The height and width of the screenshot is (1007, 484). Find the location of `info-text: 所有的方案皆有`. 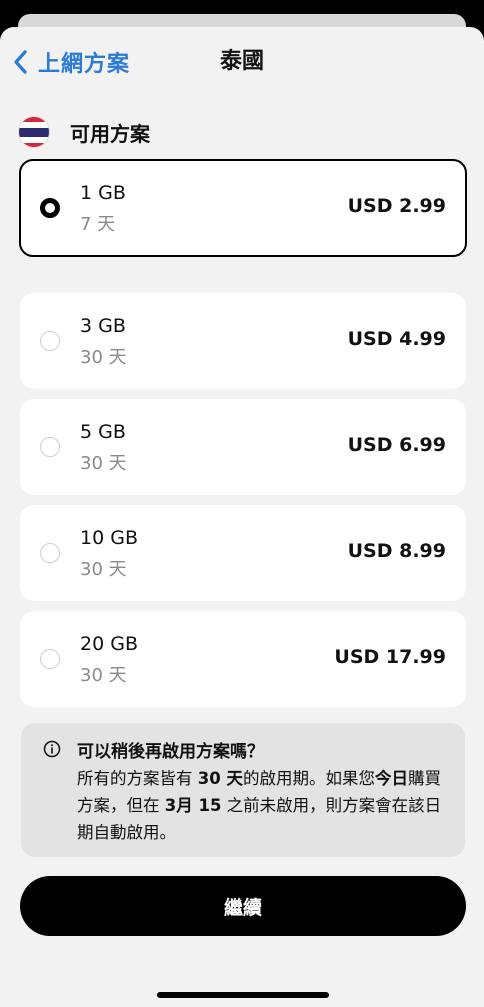

info-text: 所有的方案皆有 is located at coordinates (137, 778).